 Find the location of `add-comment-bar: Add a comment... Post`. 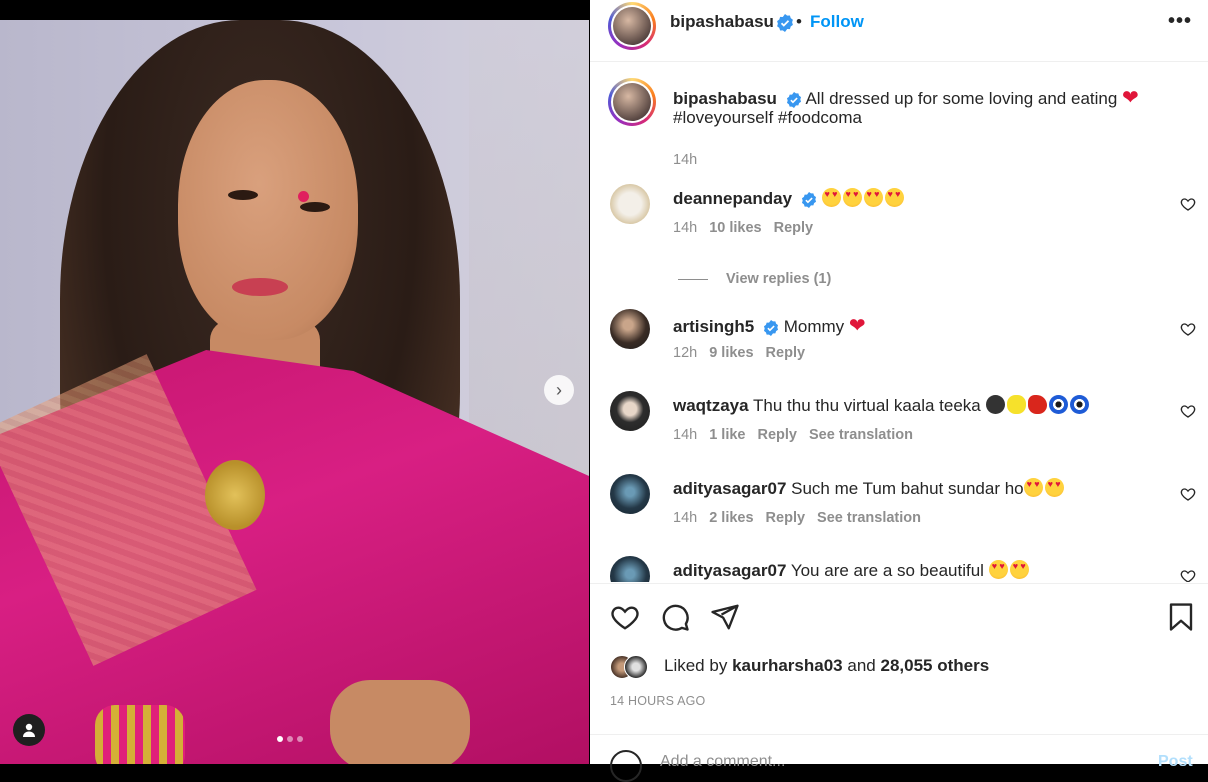

add-comment-bar: Add a comment... Post is located at coordinates (899, 758).